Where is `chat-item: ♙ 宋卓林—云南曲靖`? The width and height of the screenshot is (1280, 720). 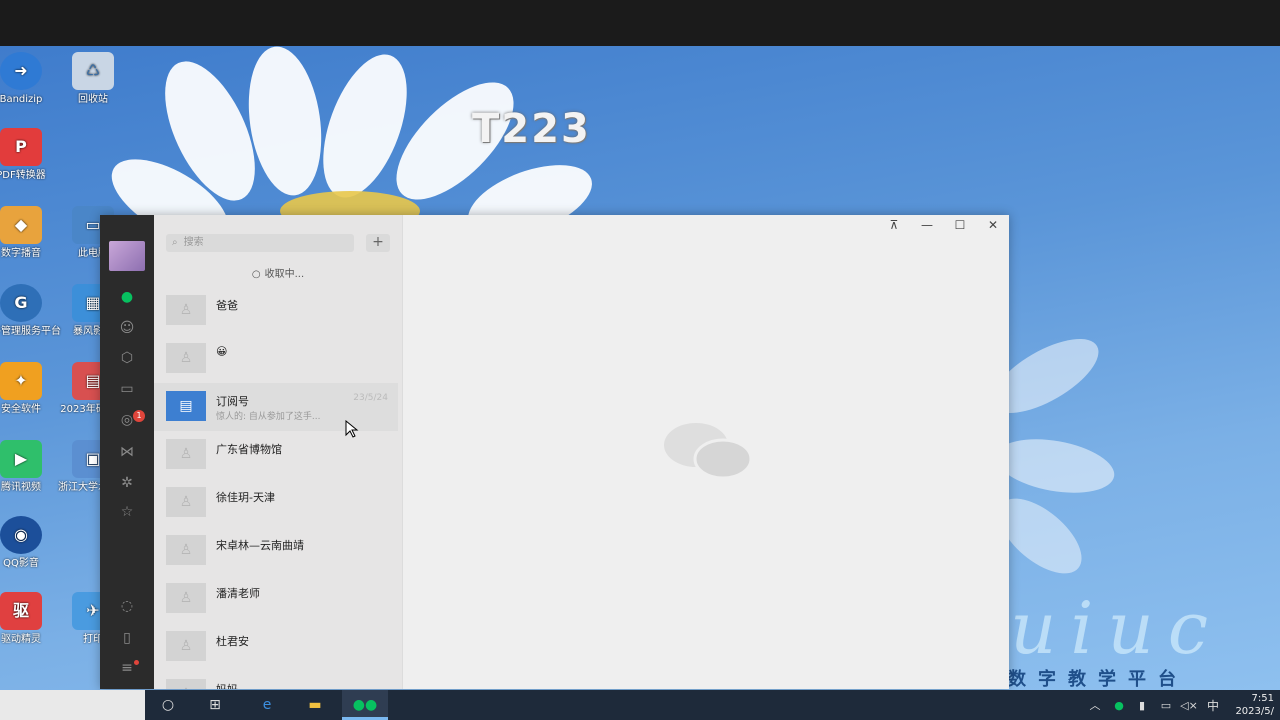
chat-item: ♙ 宋卓林—云南曲靖 is located at coordinates (276, 551).